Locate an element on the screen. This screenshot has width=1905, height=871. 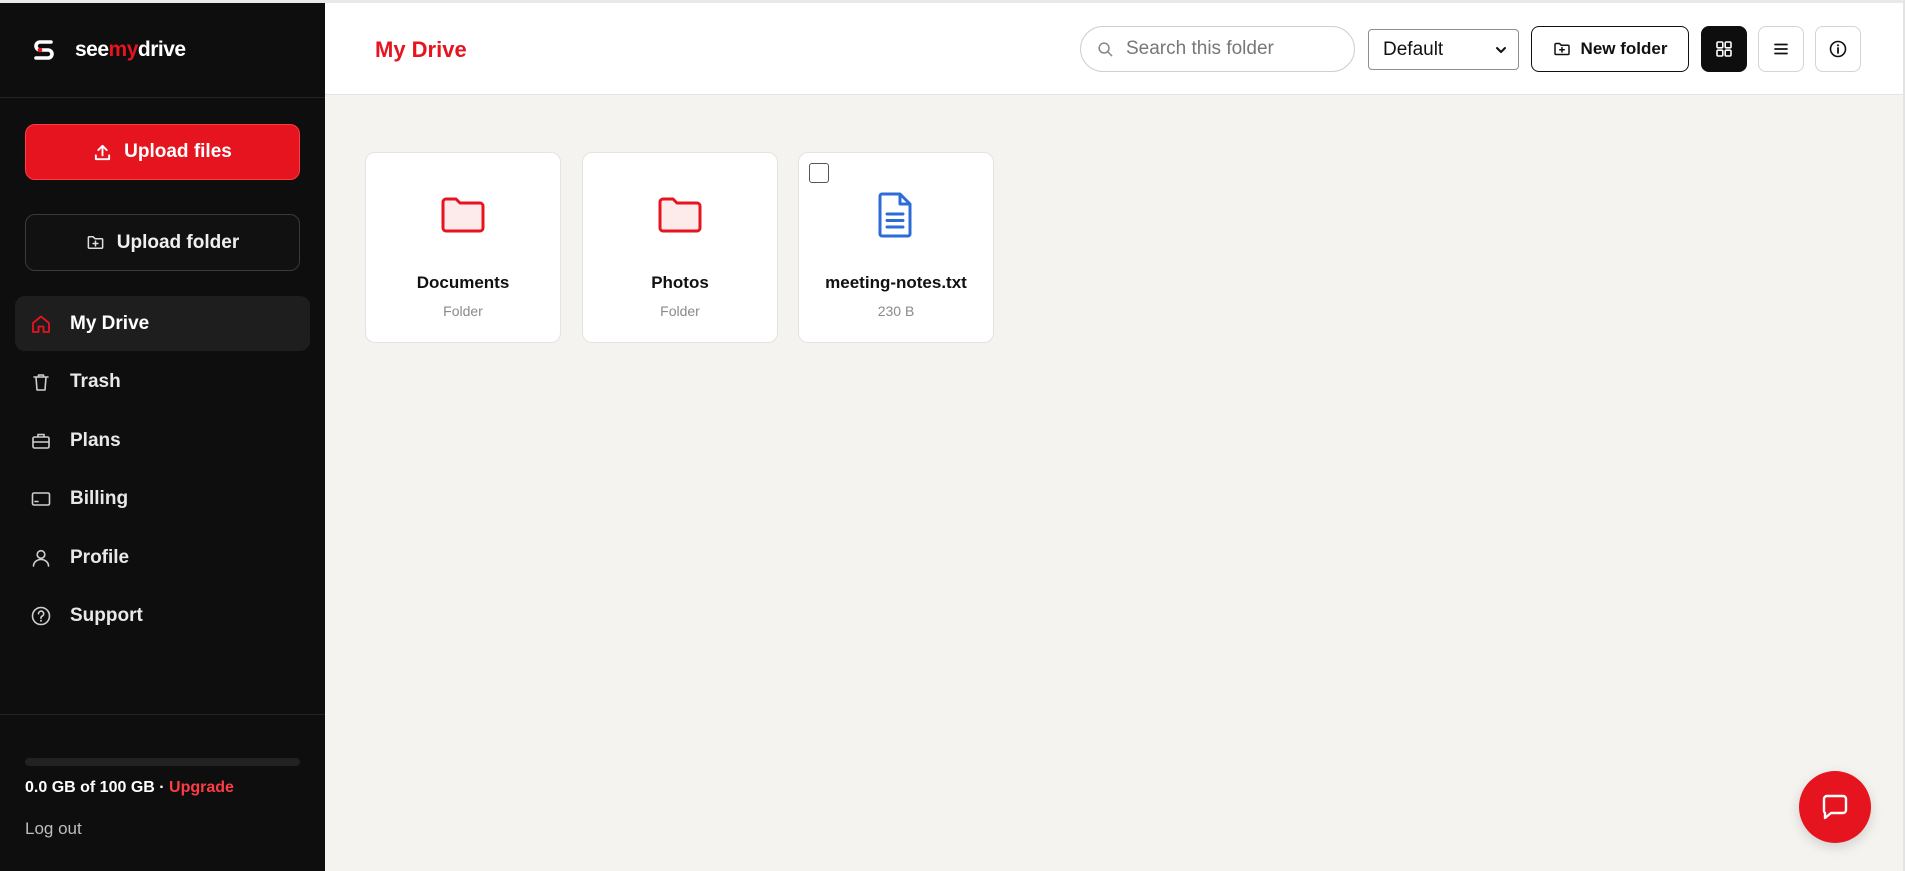
storage-progress-bar is located at coordinates (162, 762).